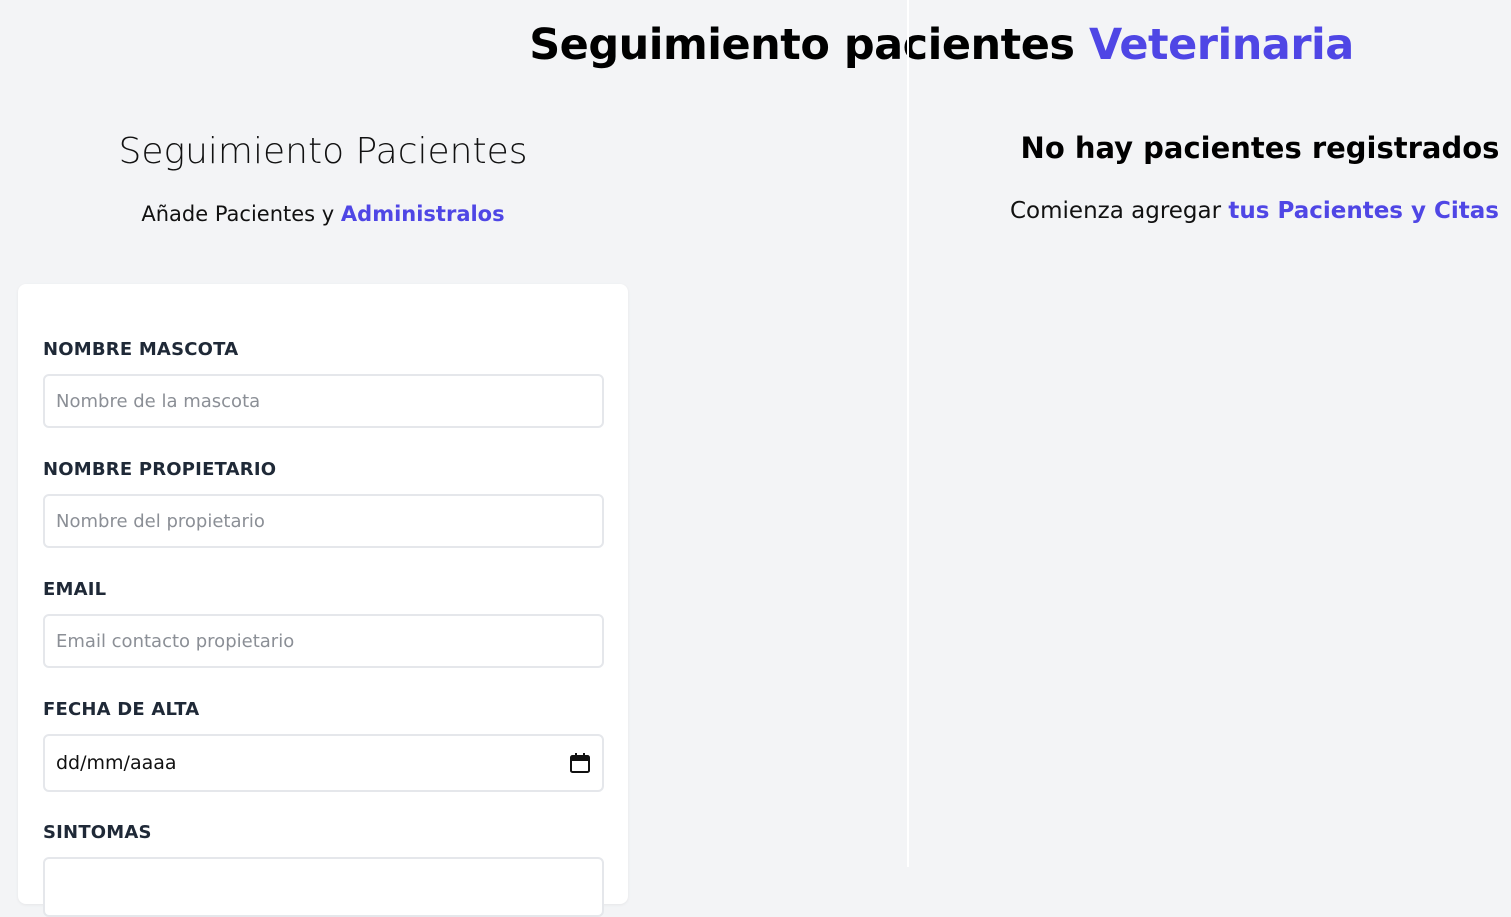  I want to click on empty-state-subtitle-main: Comienza agregar, so click(1119, 211).